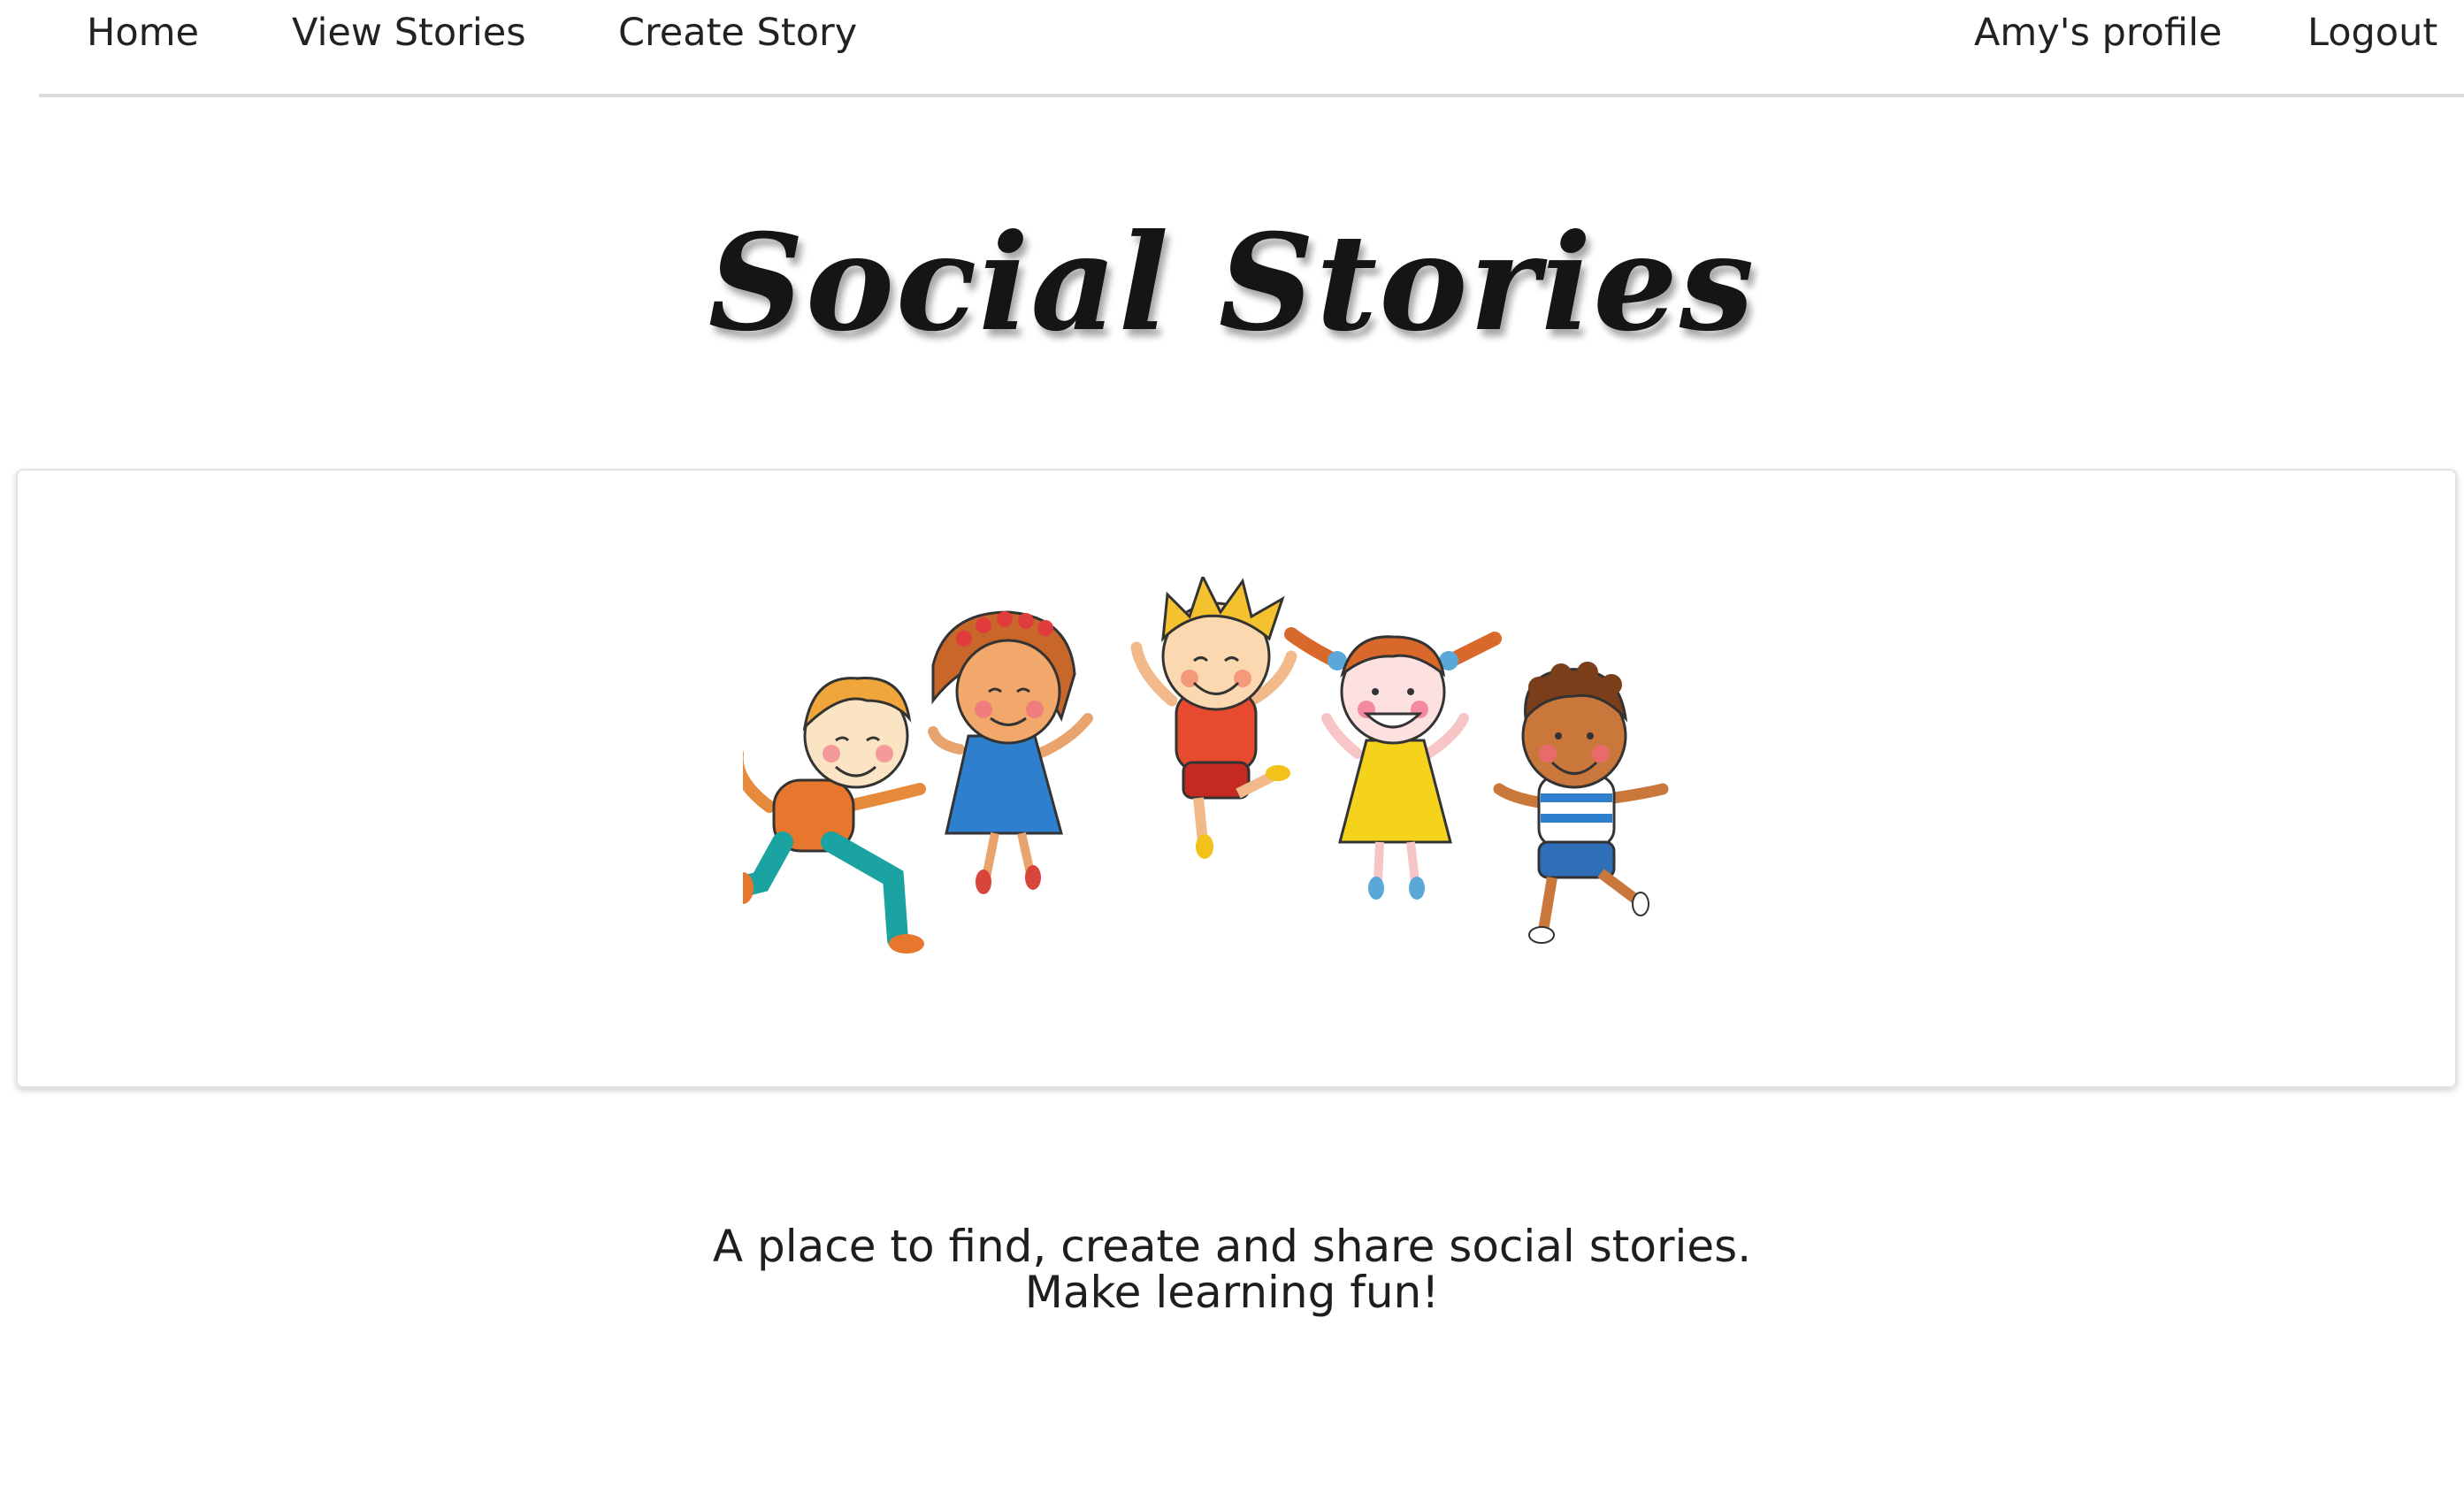  What do you see at coordinates (1581, 803) in the screenshot?
I see `kid-boy-striped-shirt` at bounding box center [1581, 803].